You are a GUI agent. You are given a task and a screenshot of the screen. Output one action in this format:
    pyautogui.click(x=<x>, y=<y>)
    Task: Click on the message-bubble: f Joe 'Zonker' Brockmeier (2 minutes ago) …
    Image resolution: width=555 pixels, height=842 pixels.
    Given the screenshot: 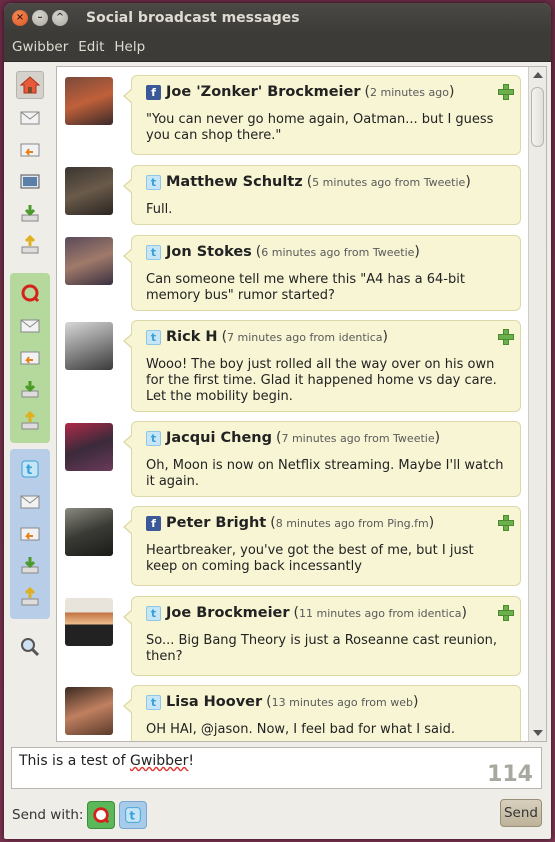 What is the action you would take?
    pyautogui.click(x=322, y=115)
    